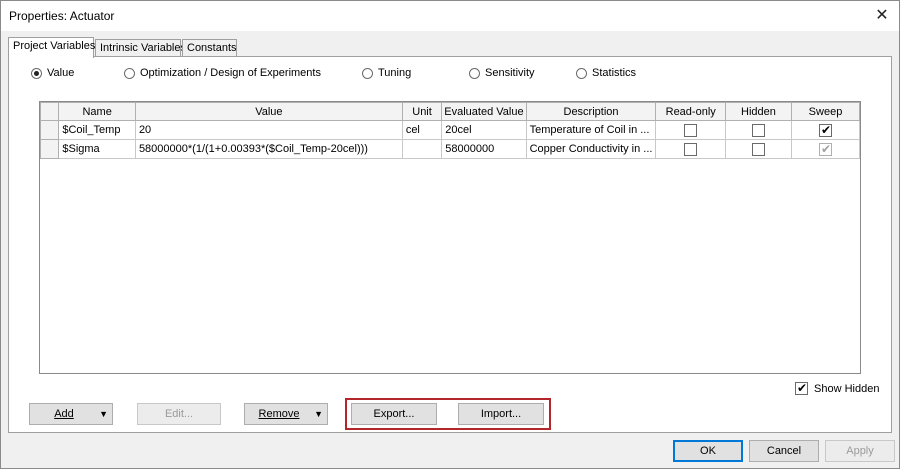  Describe the element at coordinates (97, 111) in the screenshot. I see `column-header-name: Name` at that location.